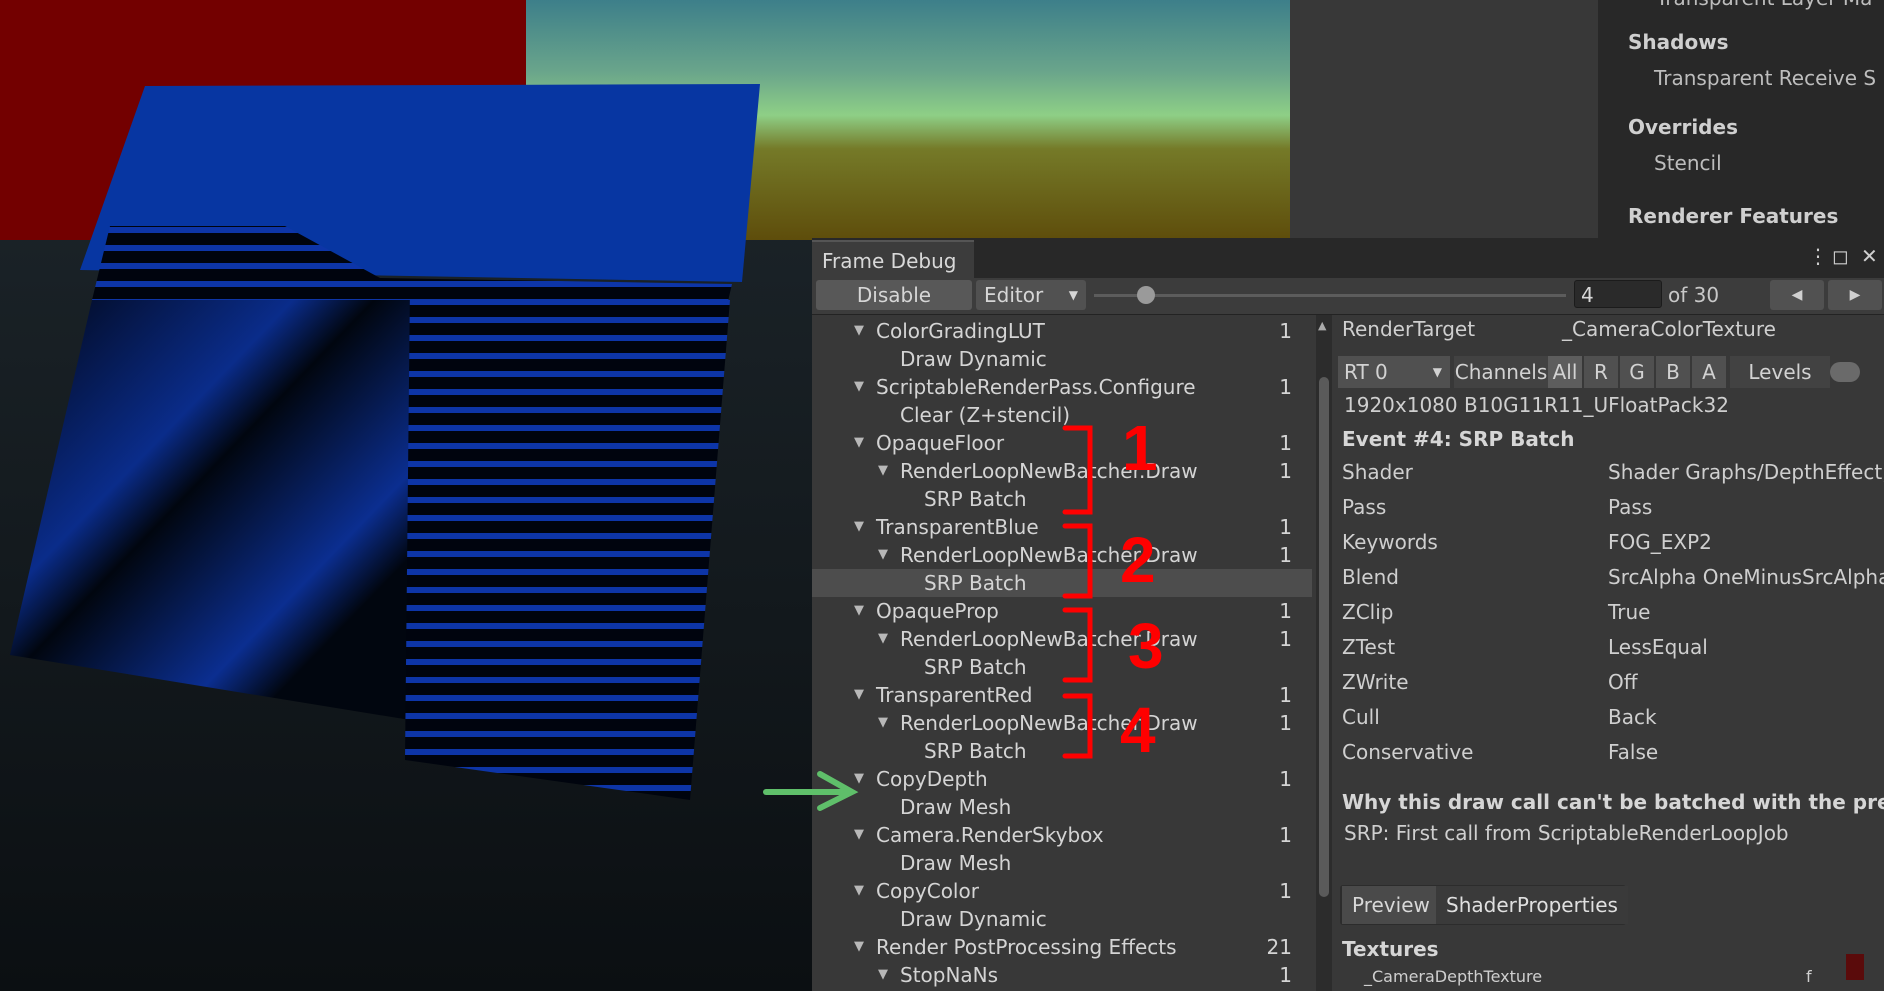 Image resolution: width=1884 pixels, height=991 pixels. Describe the element at coordinates (1014, 295) in the screenshot. I see `target-dropdown-label: Editor` at that location.